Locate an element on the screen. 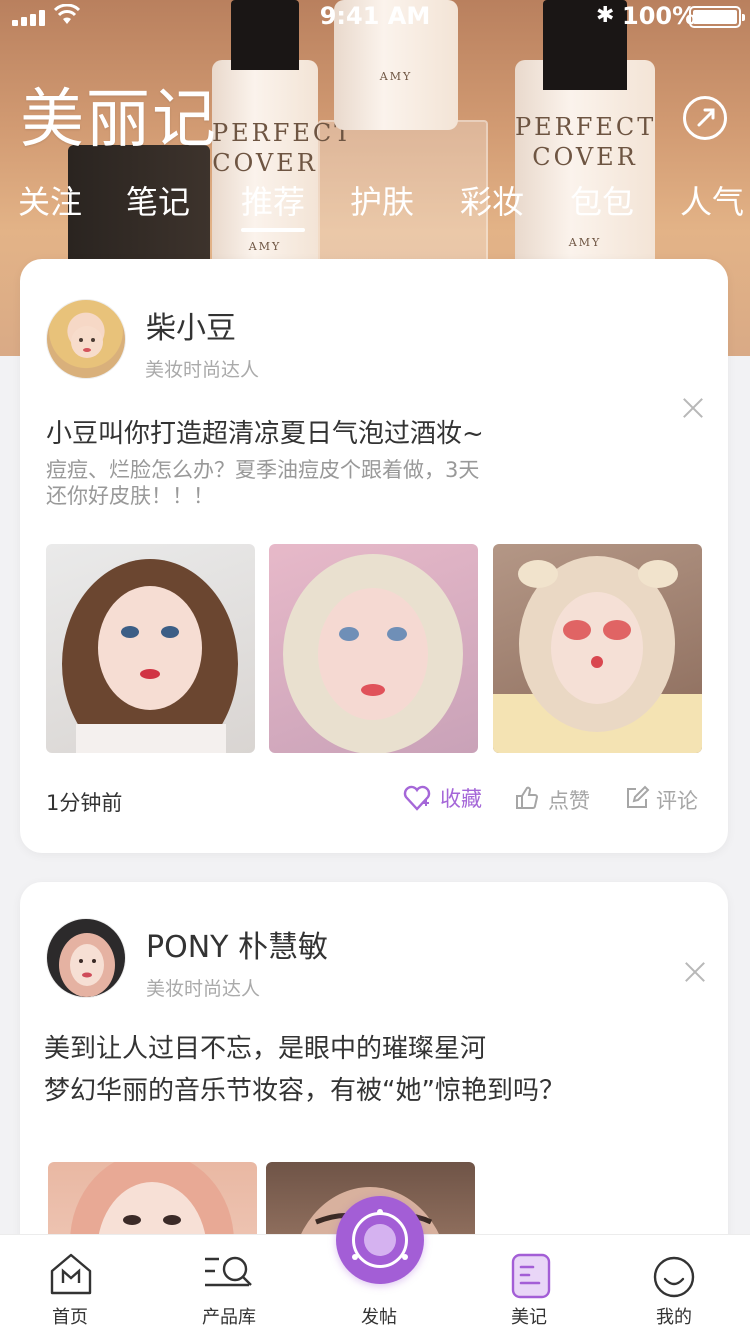 This screenshot has height=1334, width=750. favorite-button: 收藏 is located at coordinates (442, 798).